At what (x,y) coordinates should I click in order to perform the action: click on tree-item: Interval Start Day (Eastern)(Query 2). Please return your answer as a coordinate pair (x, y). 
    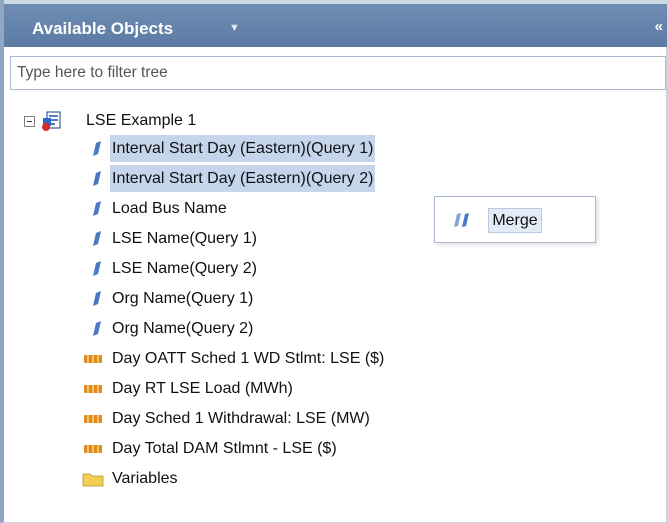
    Looking at the image, I should click on (234, 178).